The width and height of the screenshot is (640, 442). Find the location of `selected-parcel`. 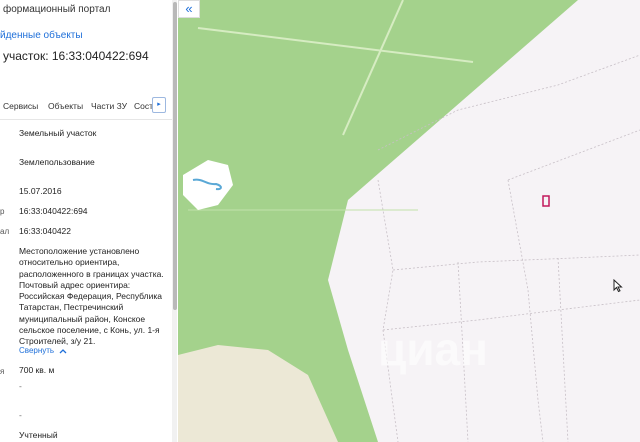

selected-parcel is located at coordinates (546, 201).